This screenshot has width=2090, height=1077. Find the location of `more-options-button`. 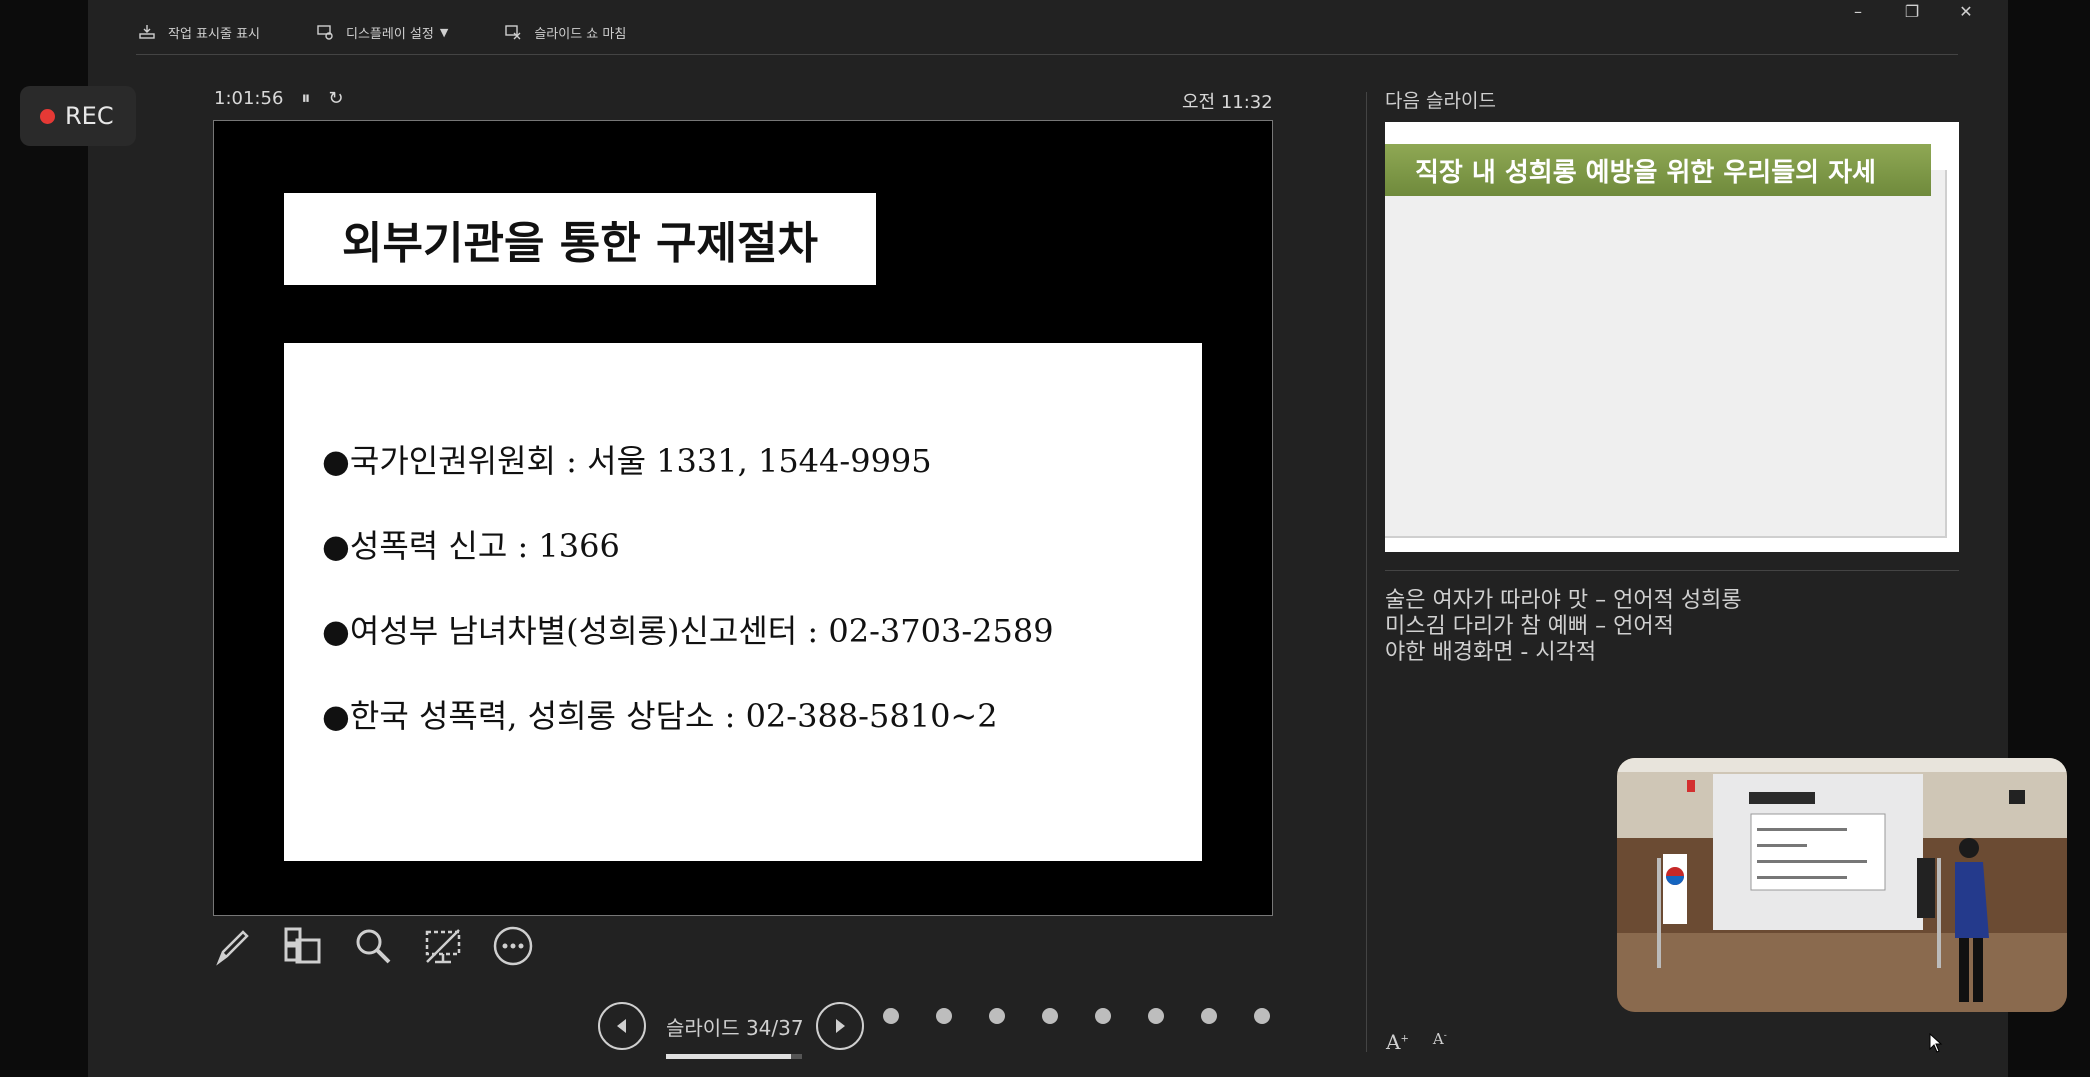

more-options-button is located at coordinates (513, 946).